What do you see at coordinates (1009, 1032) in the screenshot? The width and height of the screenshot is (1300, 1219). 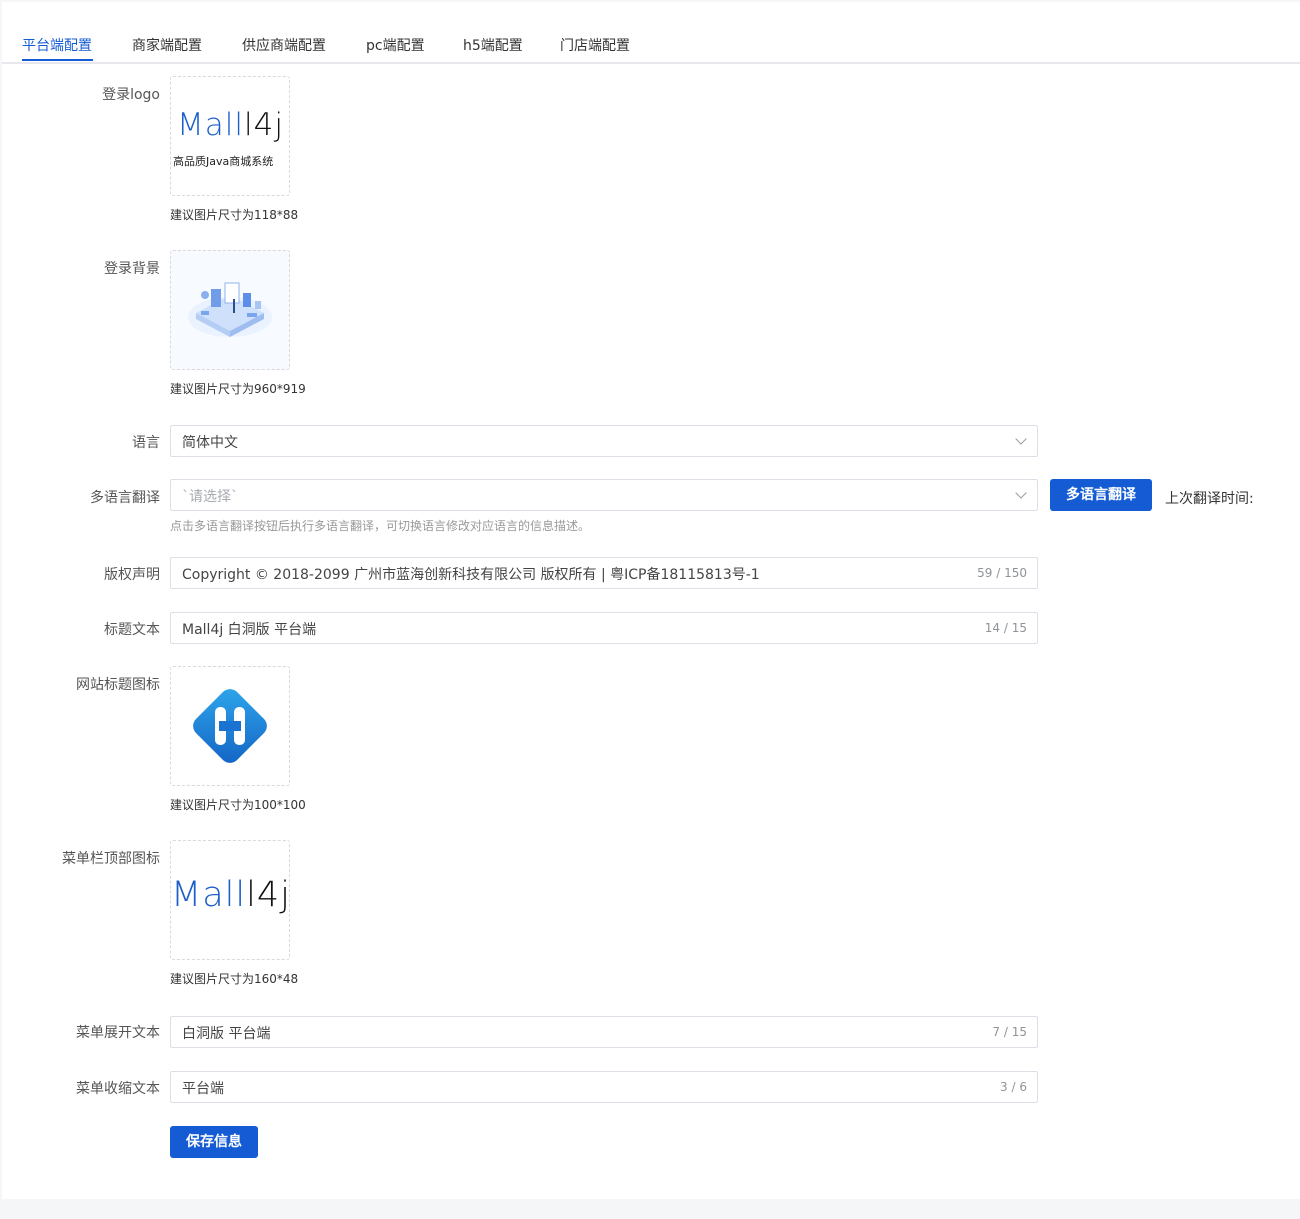 I see `menu-expand-count: 7 / 15` at bounding box center [1009, 1032].